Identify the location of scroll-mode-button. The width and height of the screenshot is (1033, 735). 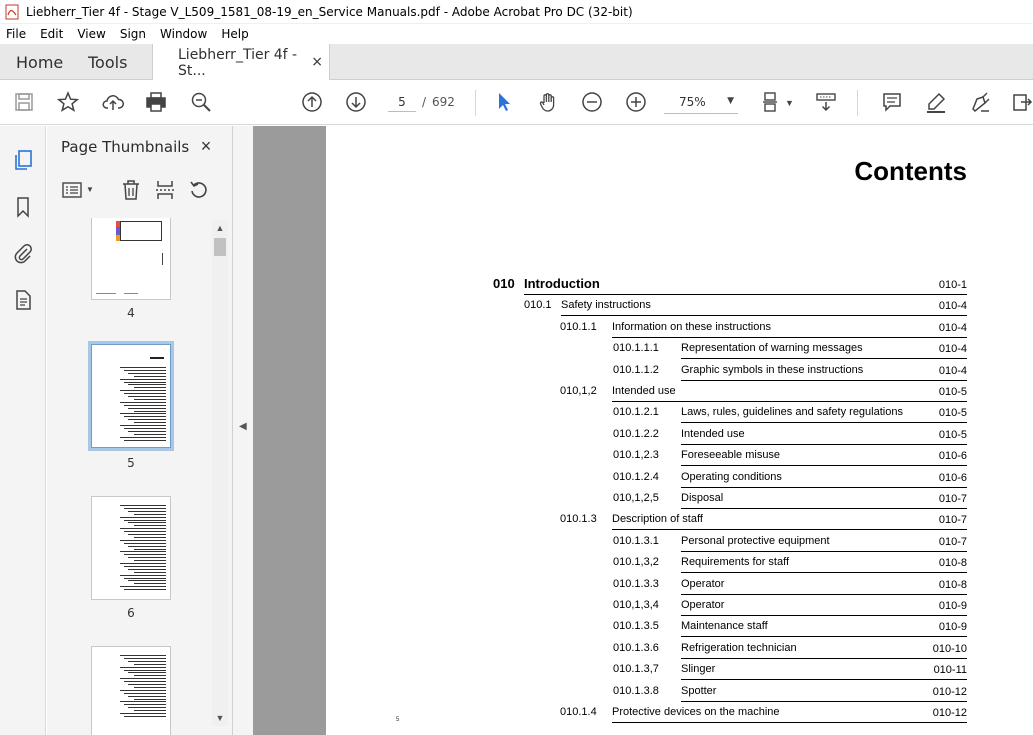
(826, 102).